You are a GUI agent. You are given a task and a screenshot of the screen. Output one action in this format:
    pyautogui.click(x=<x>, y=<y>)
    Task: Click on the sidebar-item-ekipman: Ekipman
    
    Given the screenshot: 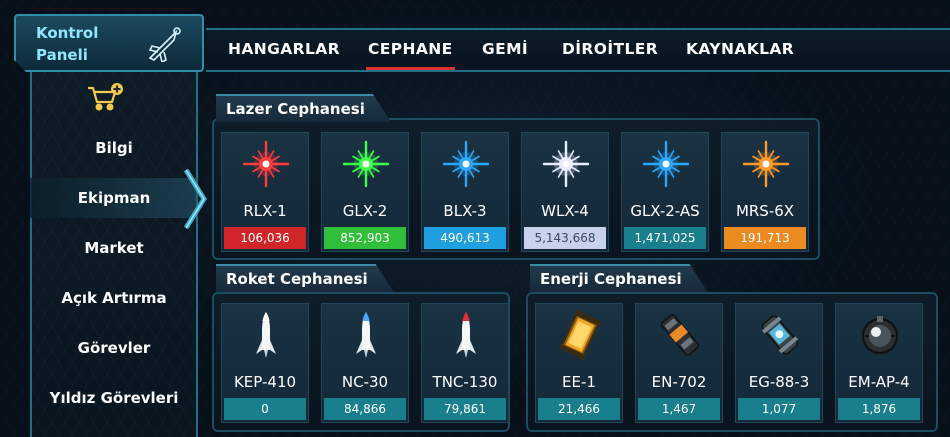 What is the action you would take?
    pyautogui.click(x=114, y=198)
    